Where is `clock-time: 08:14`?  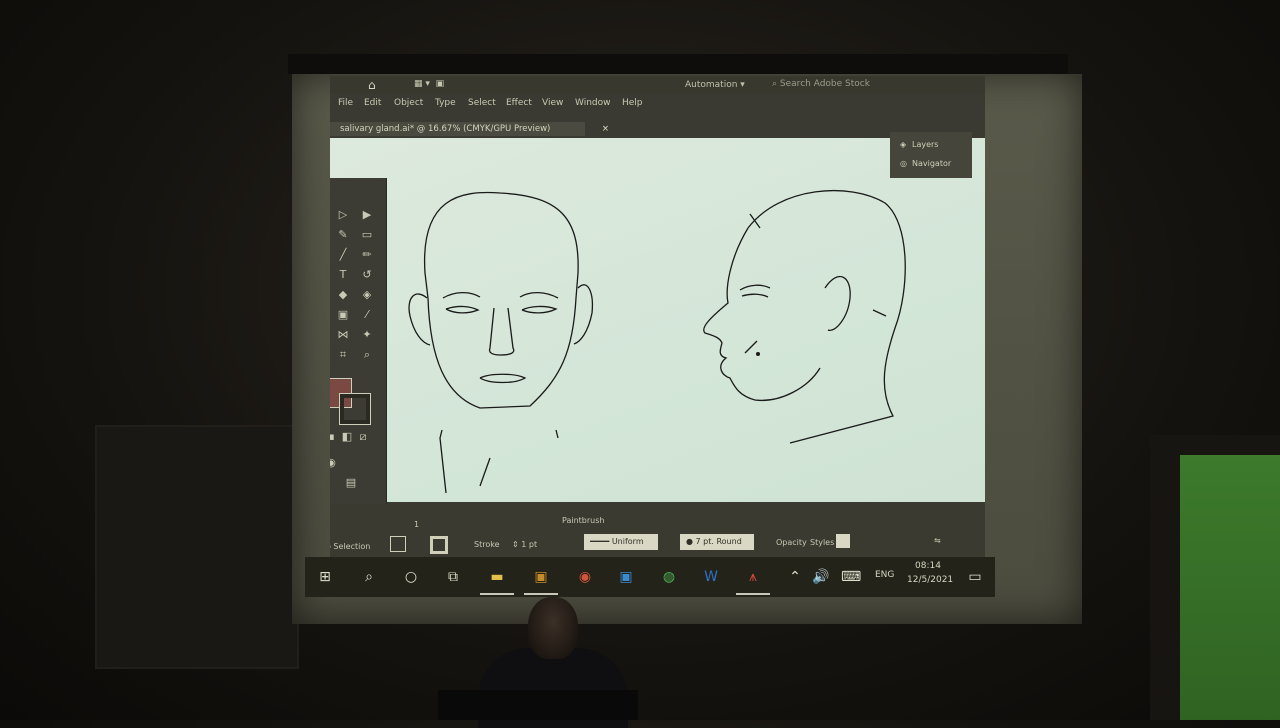
clock-time: 08:14 is located at coordinates (928, 566).